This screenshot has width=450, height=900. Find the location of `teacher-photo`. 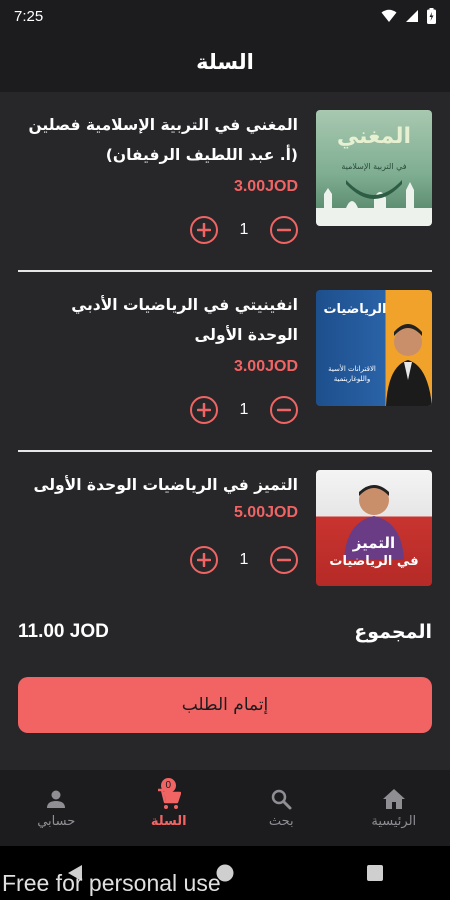

teacher-photo is located at coordinates (409, 365).